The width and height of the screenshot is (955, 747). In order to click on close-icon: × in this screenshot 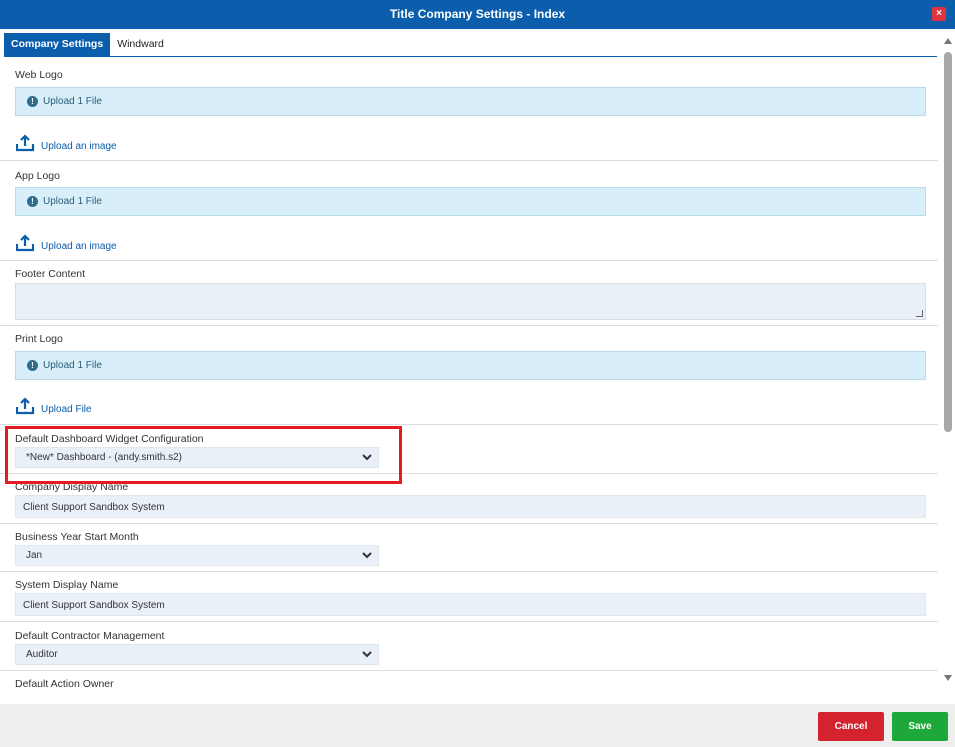, I will do `click(939, 14)`.